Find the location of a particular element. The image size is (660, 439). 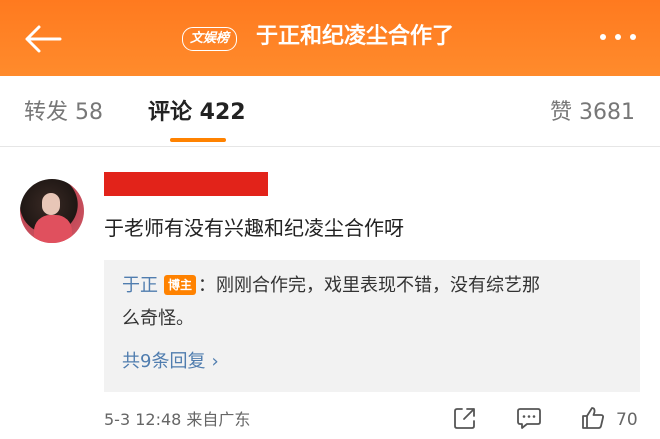

comment-text: 于老师有没有兴趣和纪凌尘合作呀 is located at coordinates (254, 228).